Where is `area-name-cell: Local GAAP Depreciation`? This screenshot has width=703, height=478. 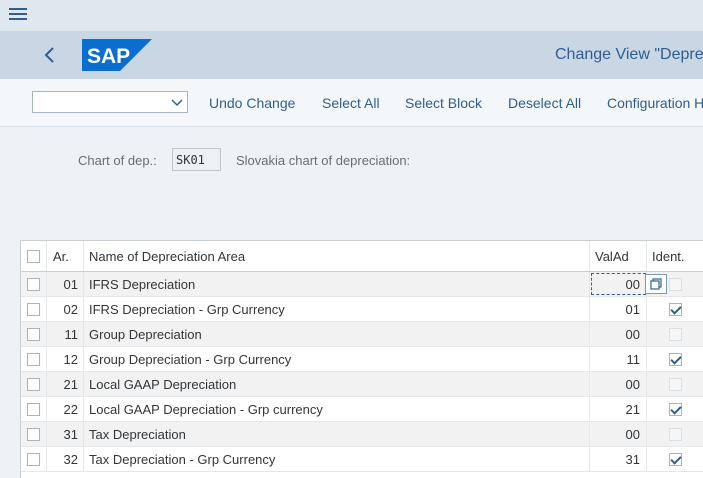 area-name-cell: Local GAAP Depreciation is located at coordinates (337, 384).